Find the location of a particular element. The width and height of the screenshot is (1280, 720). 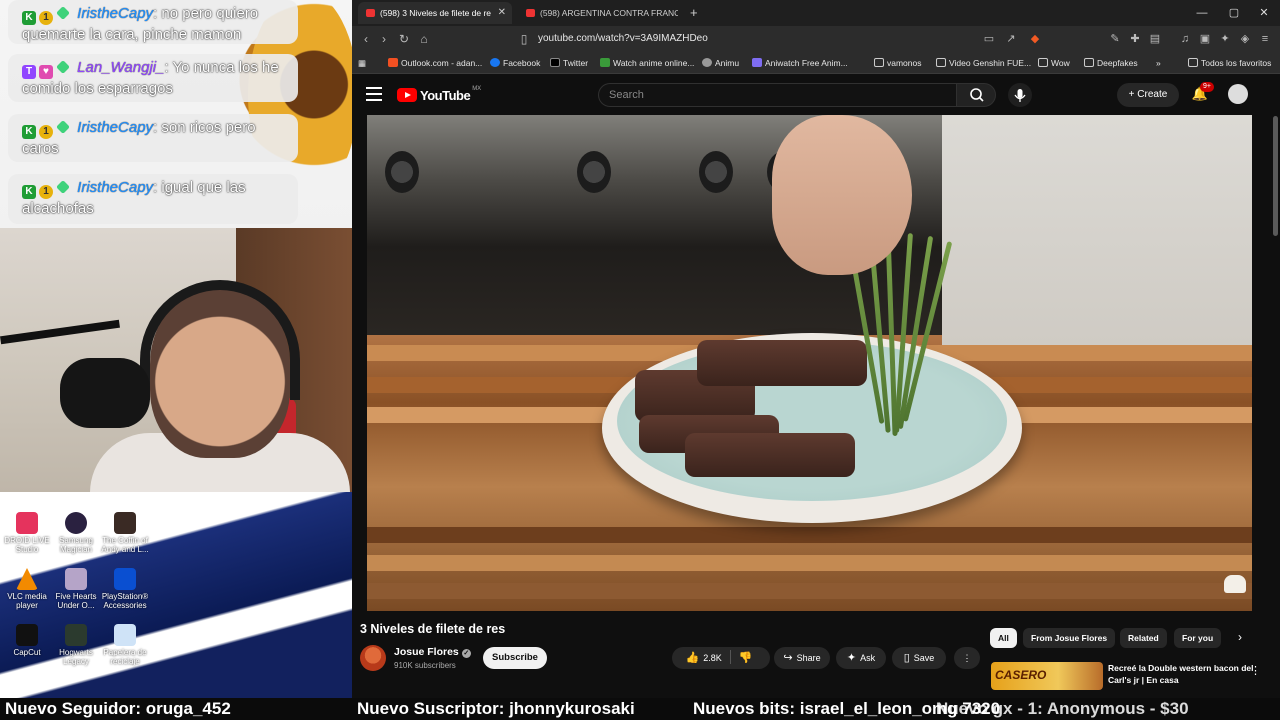

search-button is located at coordinates (976, 95).